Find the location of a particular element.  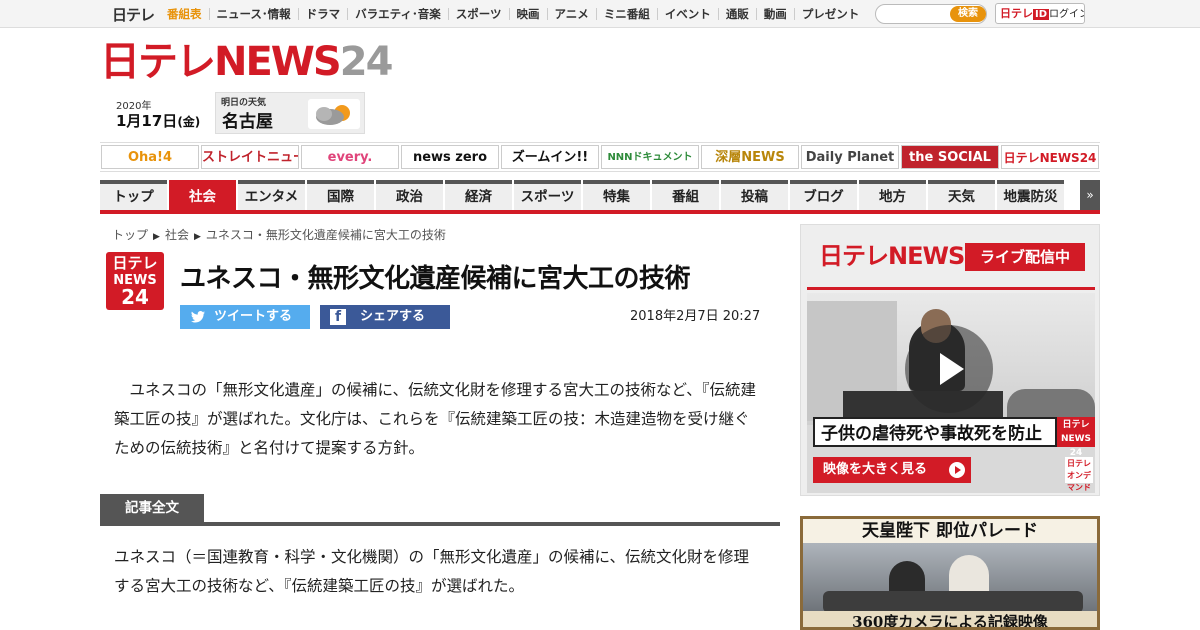

live-logo-main: 日テレNEWS is located at coordinates (892, 256).